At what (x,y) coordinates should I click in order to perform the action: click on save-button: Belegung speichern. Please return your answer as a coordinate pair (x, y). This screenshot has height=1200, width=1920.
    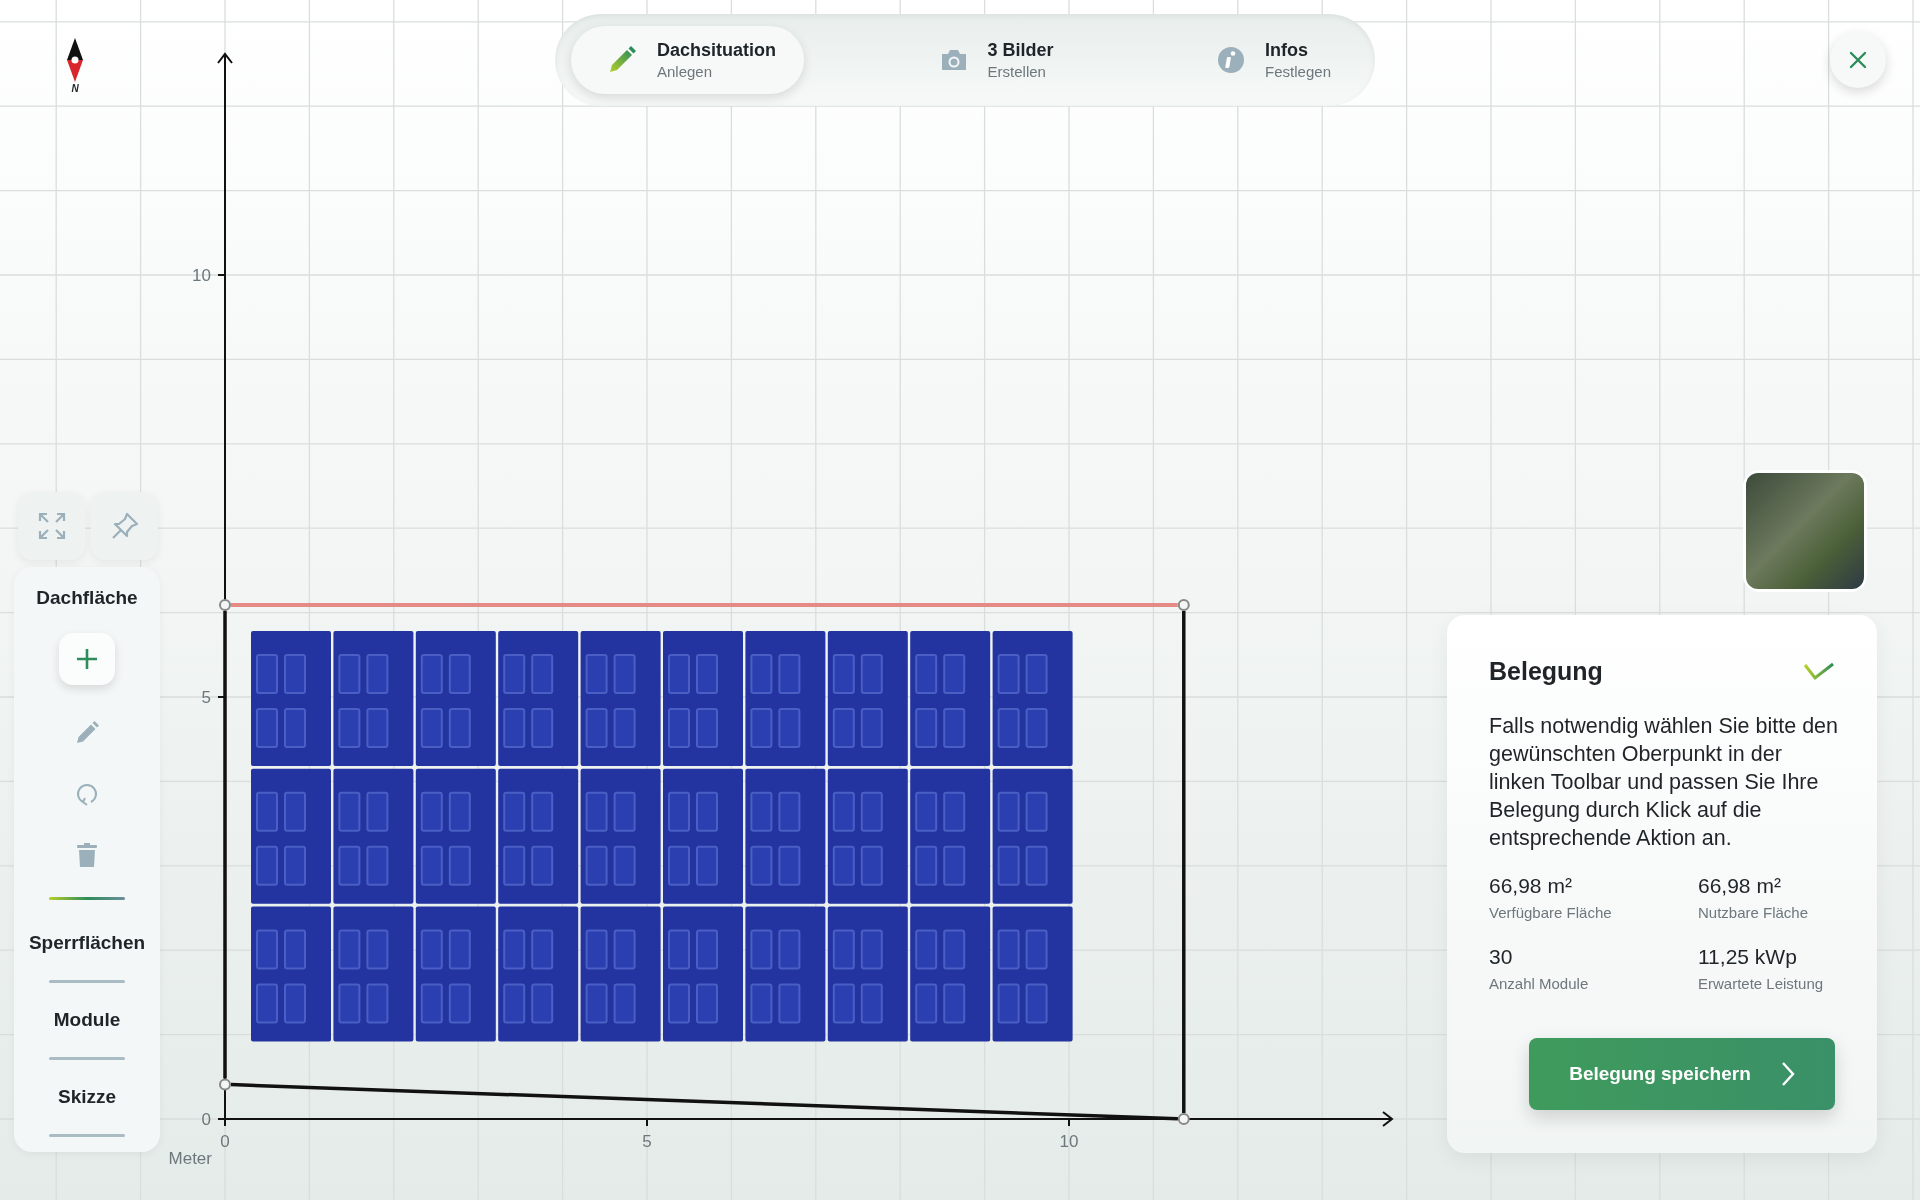
    Looking at the image, I should click on (1682, 1074).